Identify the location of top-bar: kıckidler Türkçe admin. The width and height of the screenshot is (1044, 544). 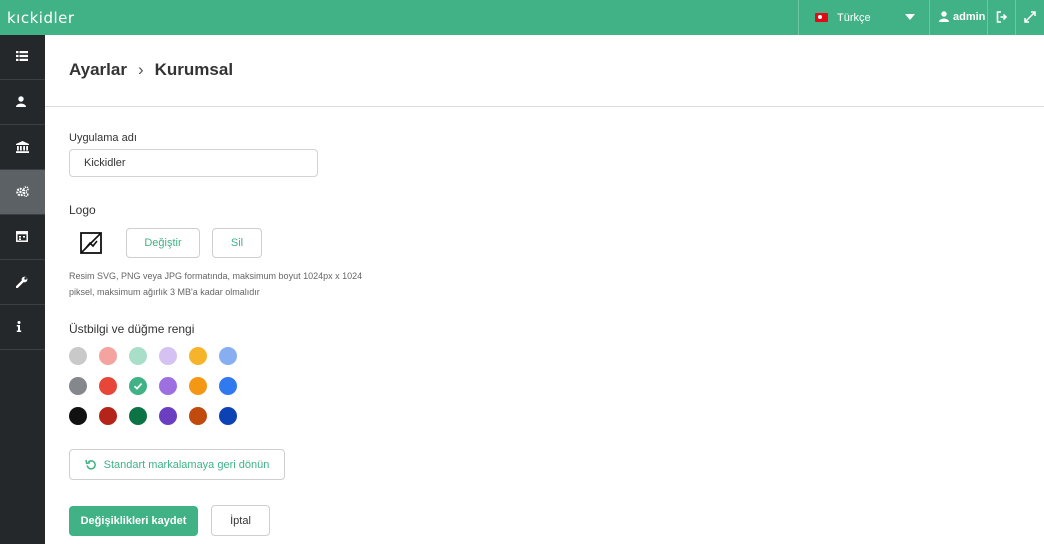
(522, 17).